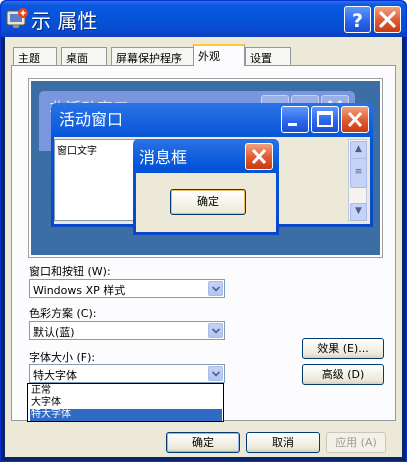  I want to click on advanced-button: 高级 (D), so click(343, 374).